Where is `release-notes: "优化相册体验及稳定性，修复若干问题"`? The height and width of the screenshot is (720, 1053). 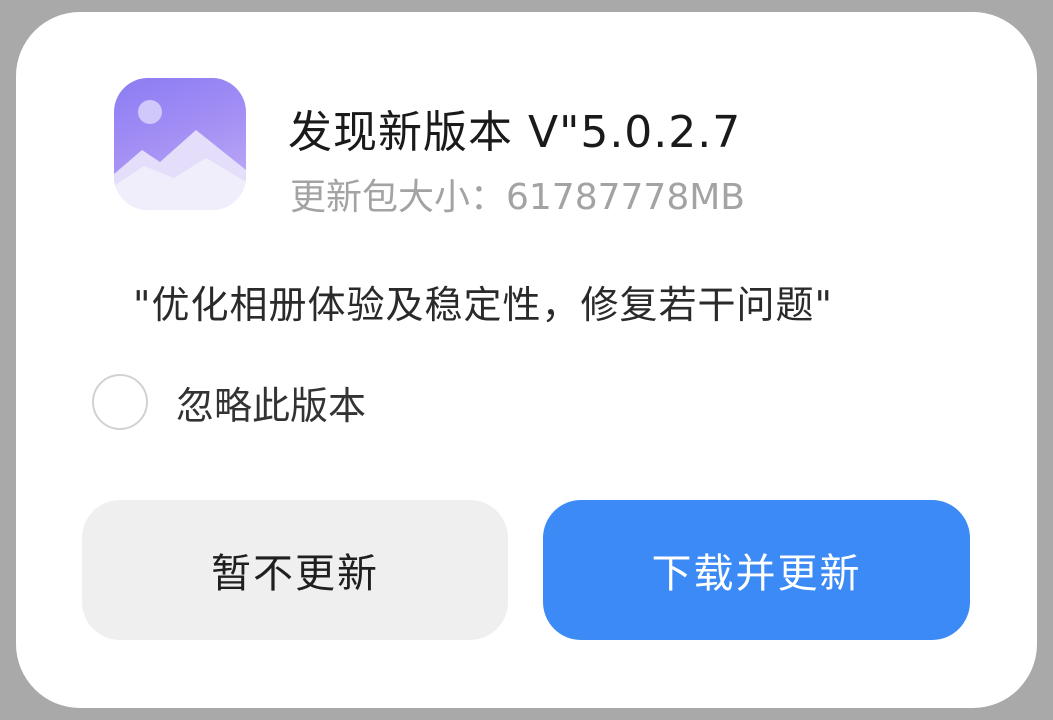 release-notes: "优化相册体验及稳定性，修复若干问题" is located at coordinates (483, 305).